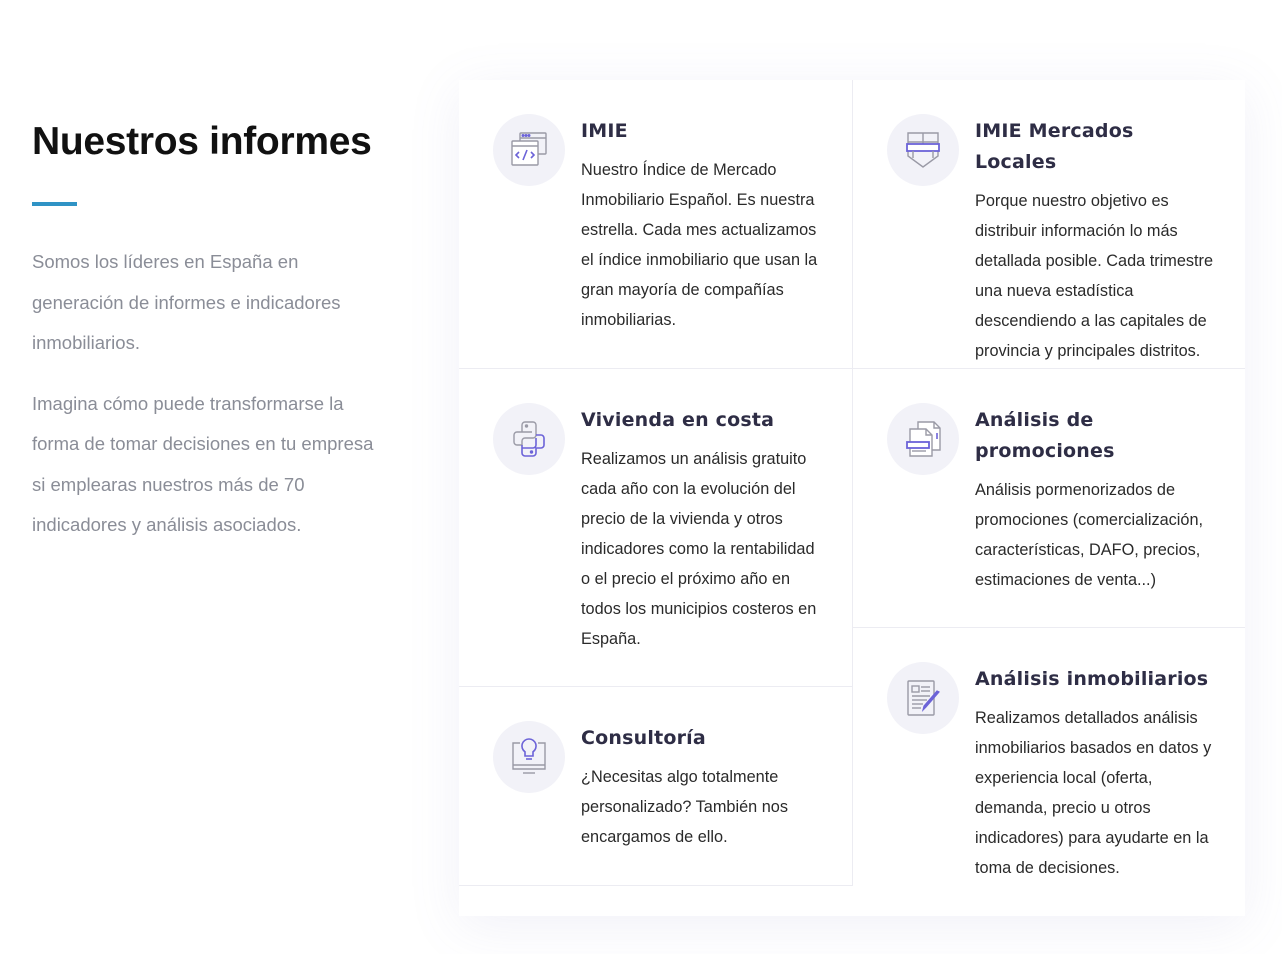 This screenshot has height=954, width=1282. What do you see at coordinates (202, 141) in the screenshot?
I see `page-title: Nuestros informes` at bounding box center [202, 141].